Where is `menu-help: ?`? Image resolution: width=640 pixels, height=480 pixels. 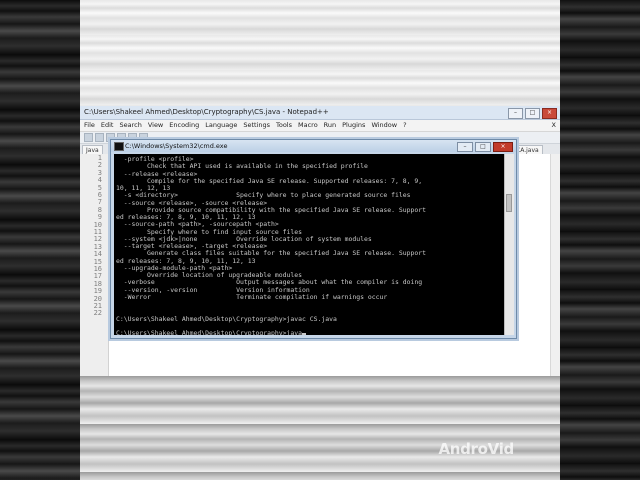
menu-help: ? is located at coordinates (404, 125).